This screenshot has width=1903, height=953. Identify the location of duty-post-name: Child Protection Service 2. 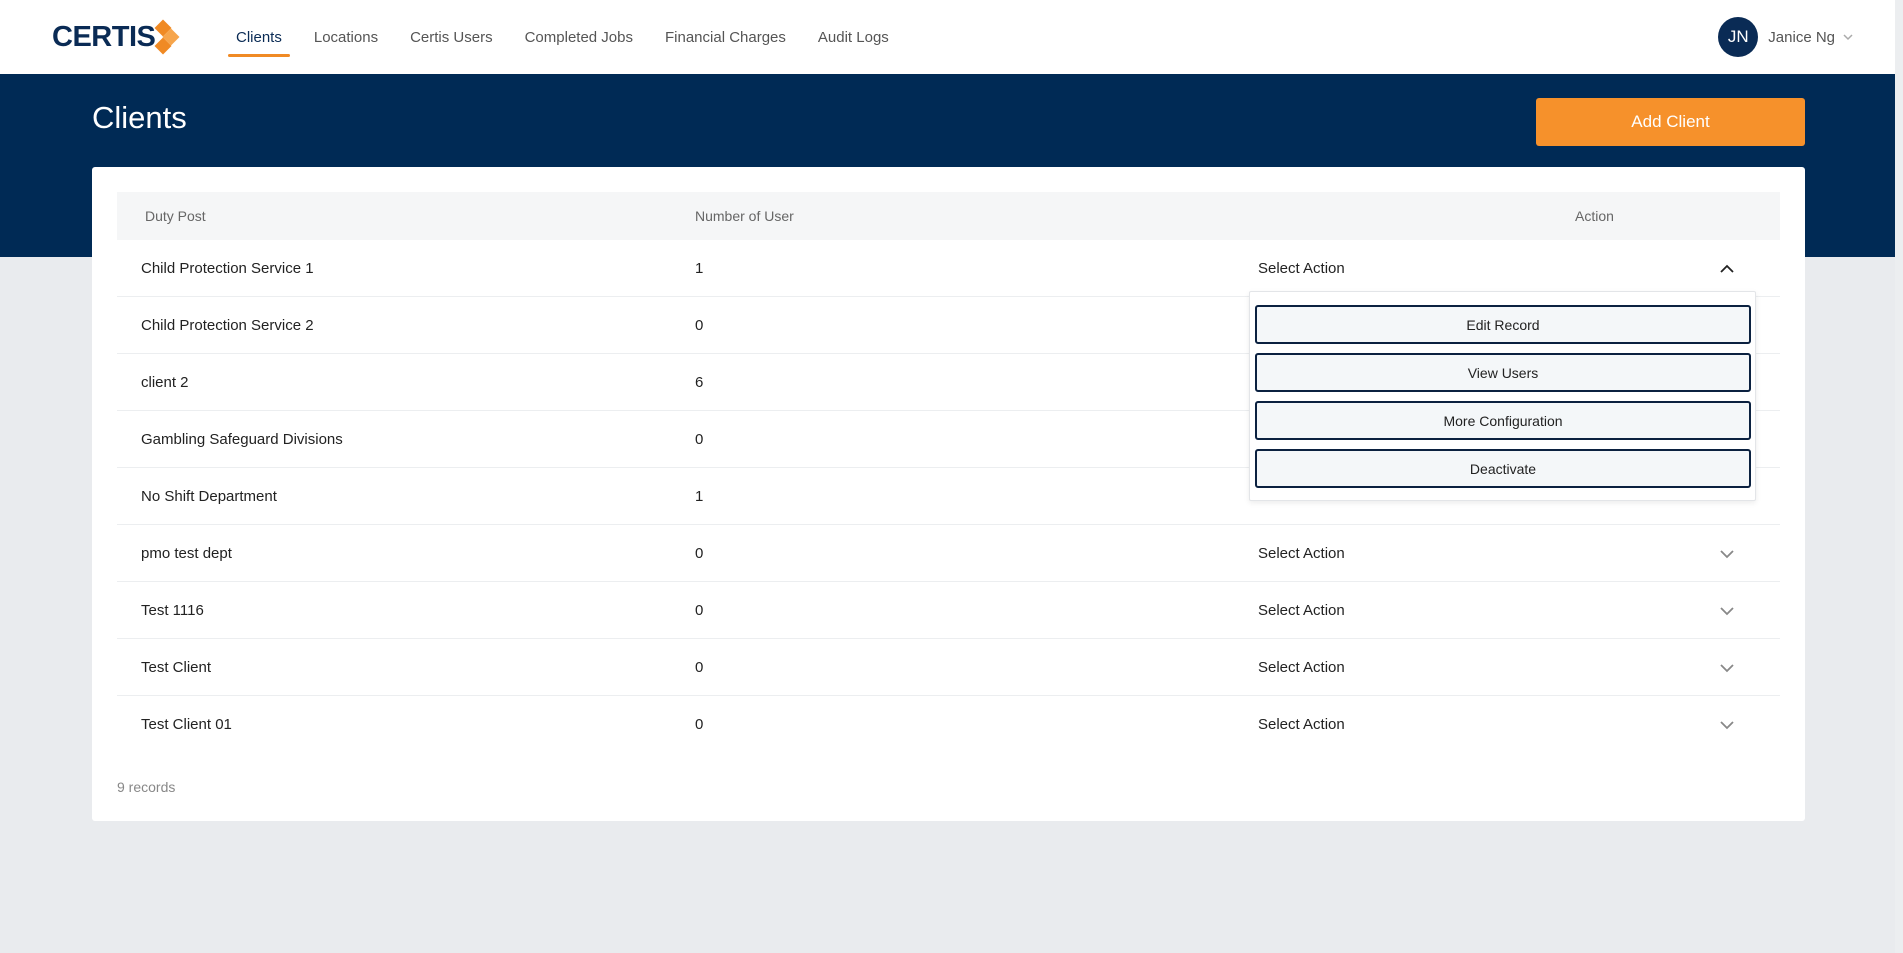
(227, 325).